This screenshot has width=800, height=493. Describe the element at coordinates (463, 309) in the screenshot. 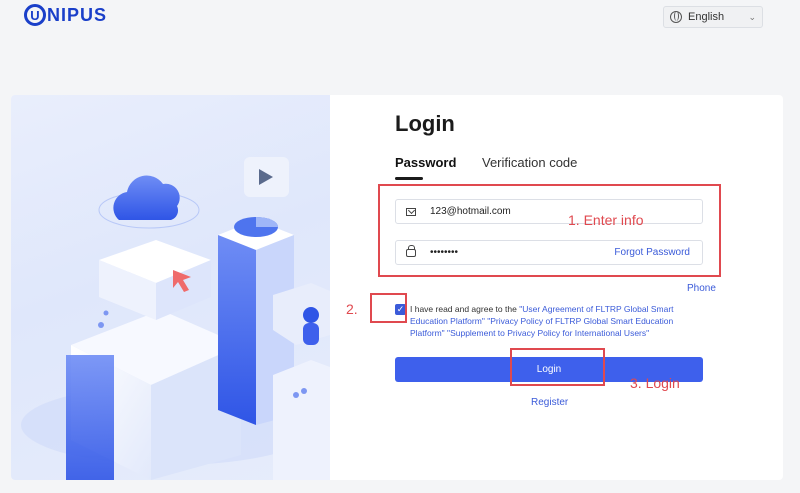

I see `agreement-prefix: I have read and agree to the` at that location.